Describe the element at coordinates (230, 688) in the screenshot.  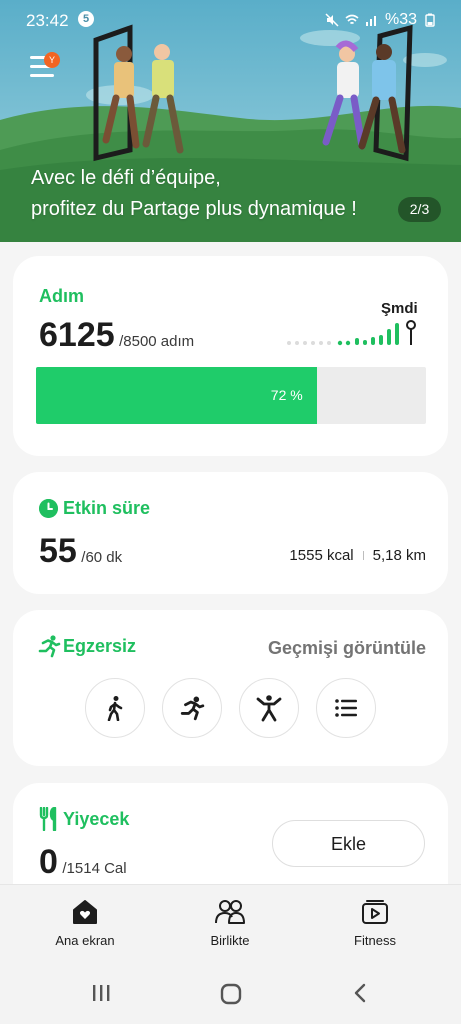
I see `exercise-card: Egzersiz Geçmişi görüntüle` at that location.